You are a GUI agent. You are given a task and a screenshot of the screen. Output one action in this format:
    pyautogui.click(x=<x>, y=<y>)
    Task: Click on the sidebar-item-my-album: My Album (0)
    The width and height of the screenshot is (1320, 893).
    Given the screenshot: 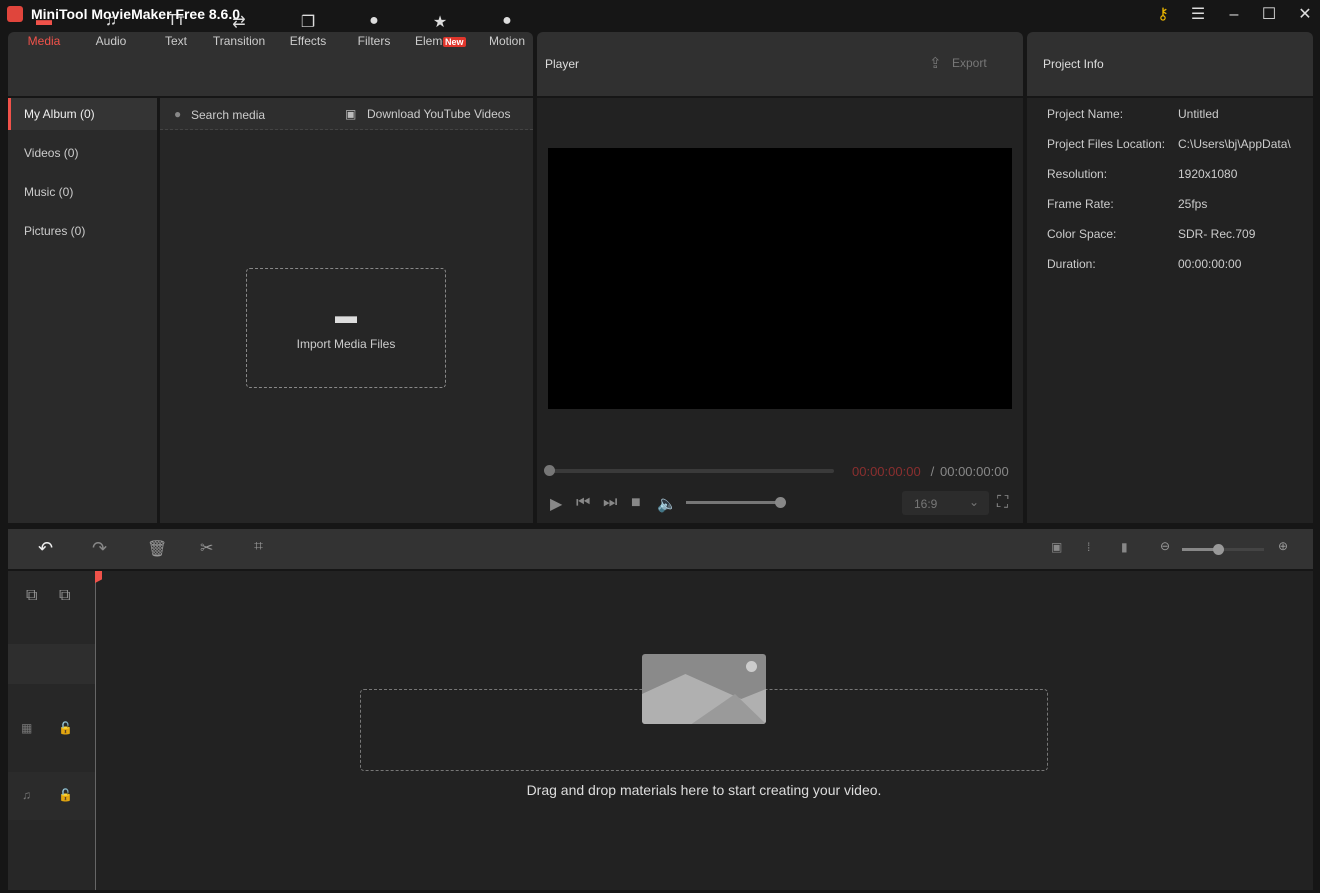 What is the action you would take?
    pyautogui.click(x=82, y=114)
    